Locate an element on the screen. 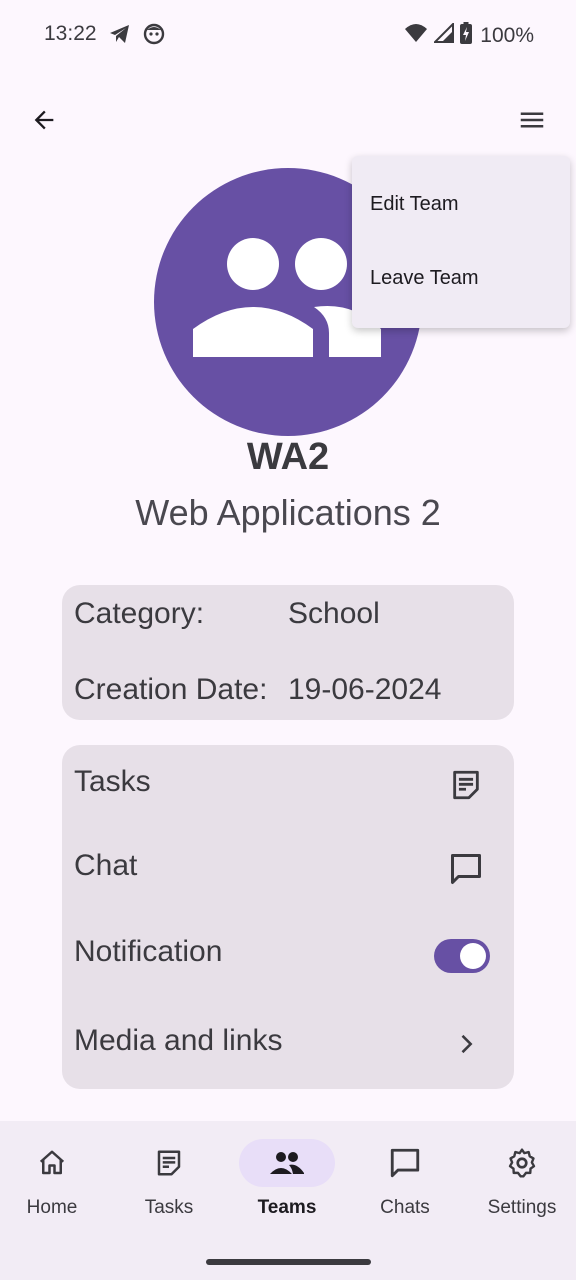 This screenshot has height=1280, width=576. back-button is located at coordinates (44, 120).